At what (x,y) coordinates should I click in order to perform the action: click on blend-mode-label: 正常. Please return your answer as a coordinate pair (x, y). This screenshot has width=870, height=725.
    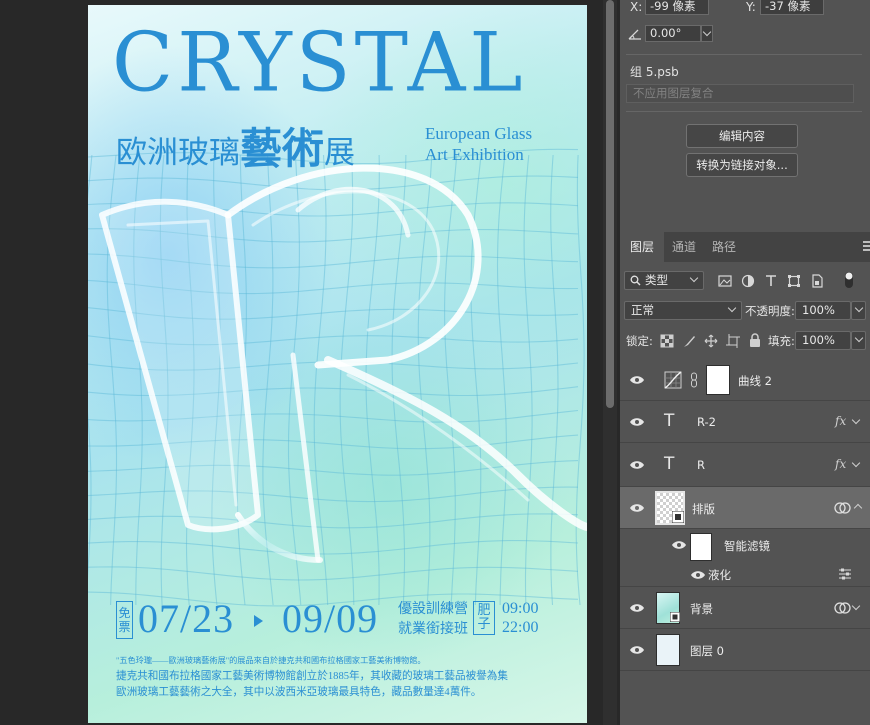
    Looking at the image, I should click on (642, 310).